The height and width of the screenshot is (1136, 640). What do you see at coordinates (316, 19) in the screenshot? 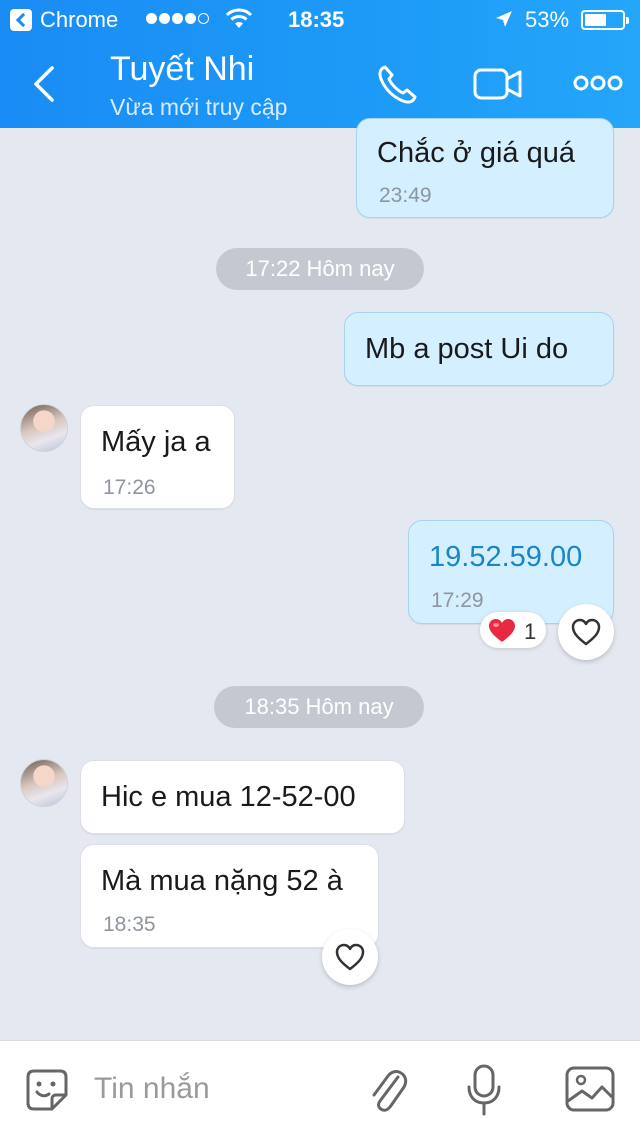
I see `status-time: 18:35` at bounding box center [316, 19].